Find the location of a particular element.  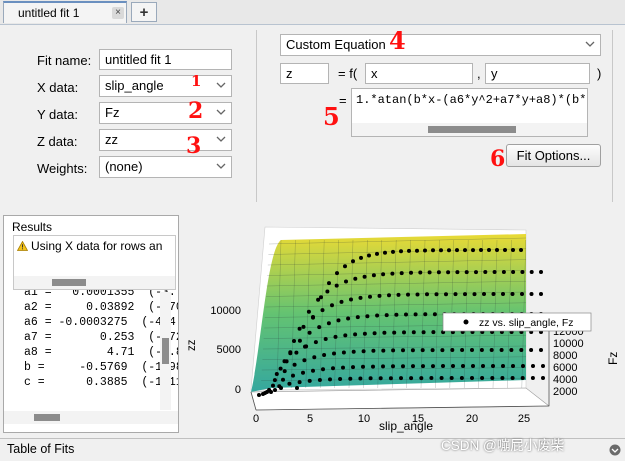

tab-untitled-fit-1: untitled fit 1 × is located at coordinates (65, 12).